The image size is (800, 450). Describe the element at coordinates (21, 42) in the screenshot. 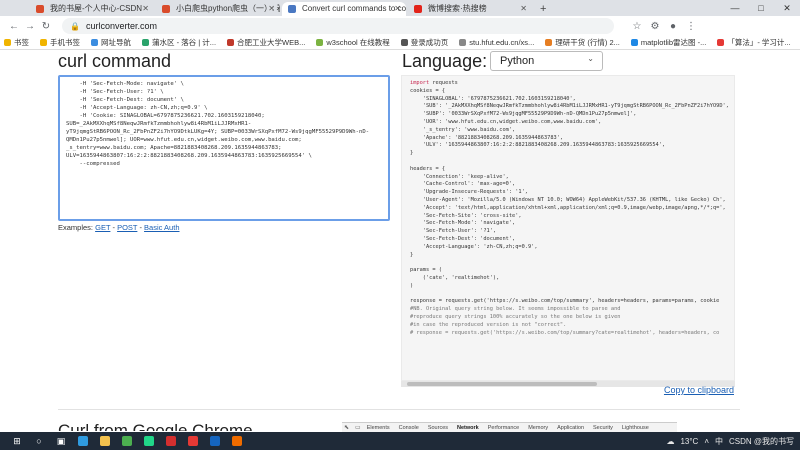

I see `bookmark-label: 书签` at that location.